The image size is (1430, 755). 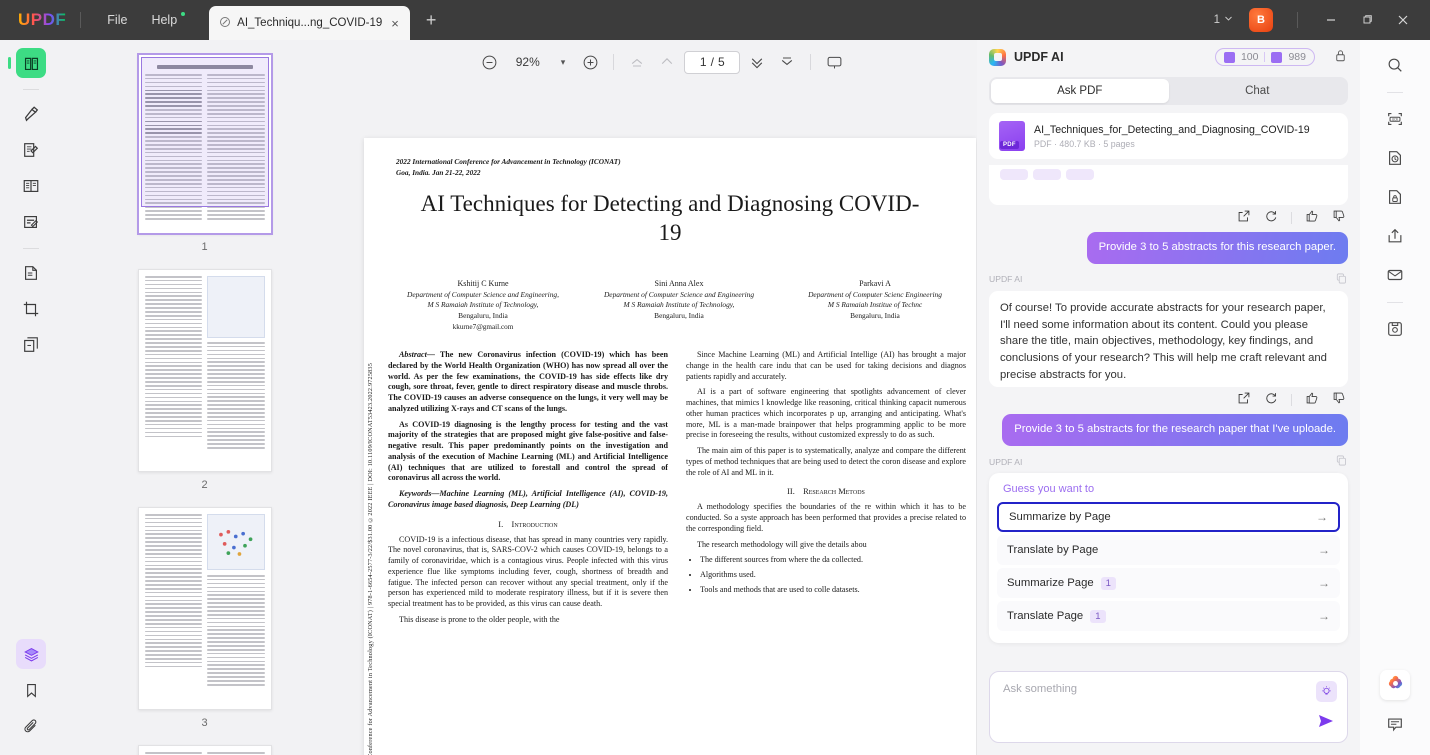 What do you see at coordinates (1326, 722) in the screenshot?
I see `send-icon` at bounding box center [1326, 722].